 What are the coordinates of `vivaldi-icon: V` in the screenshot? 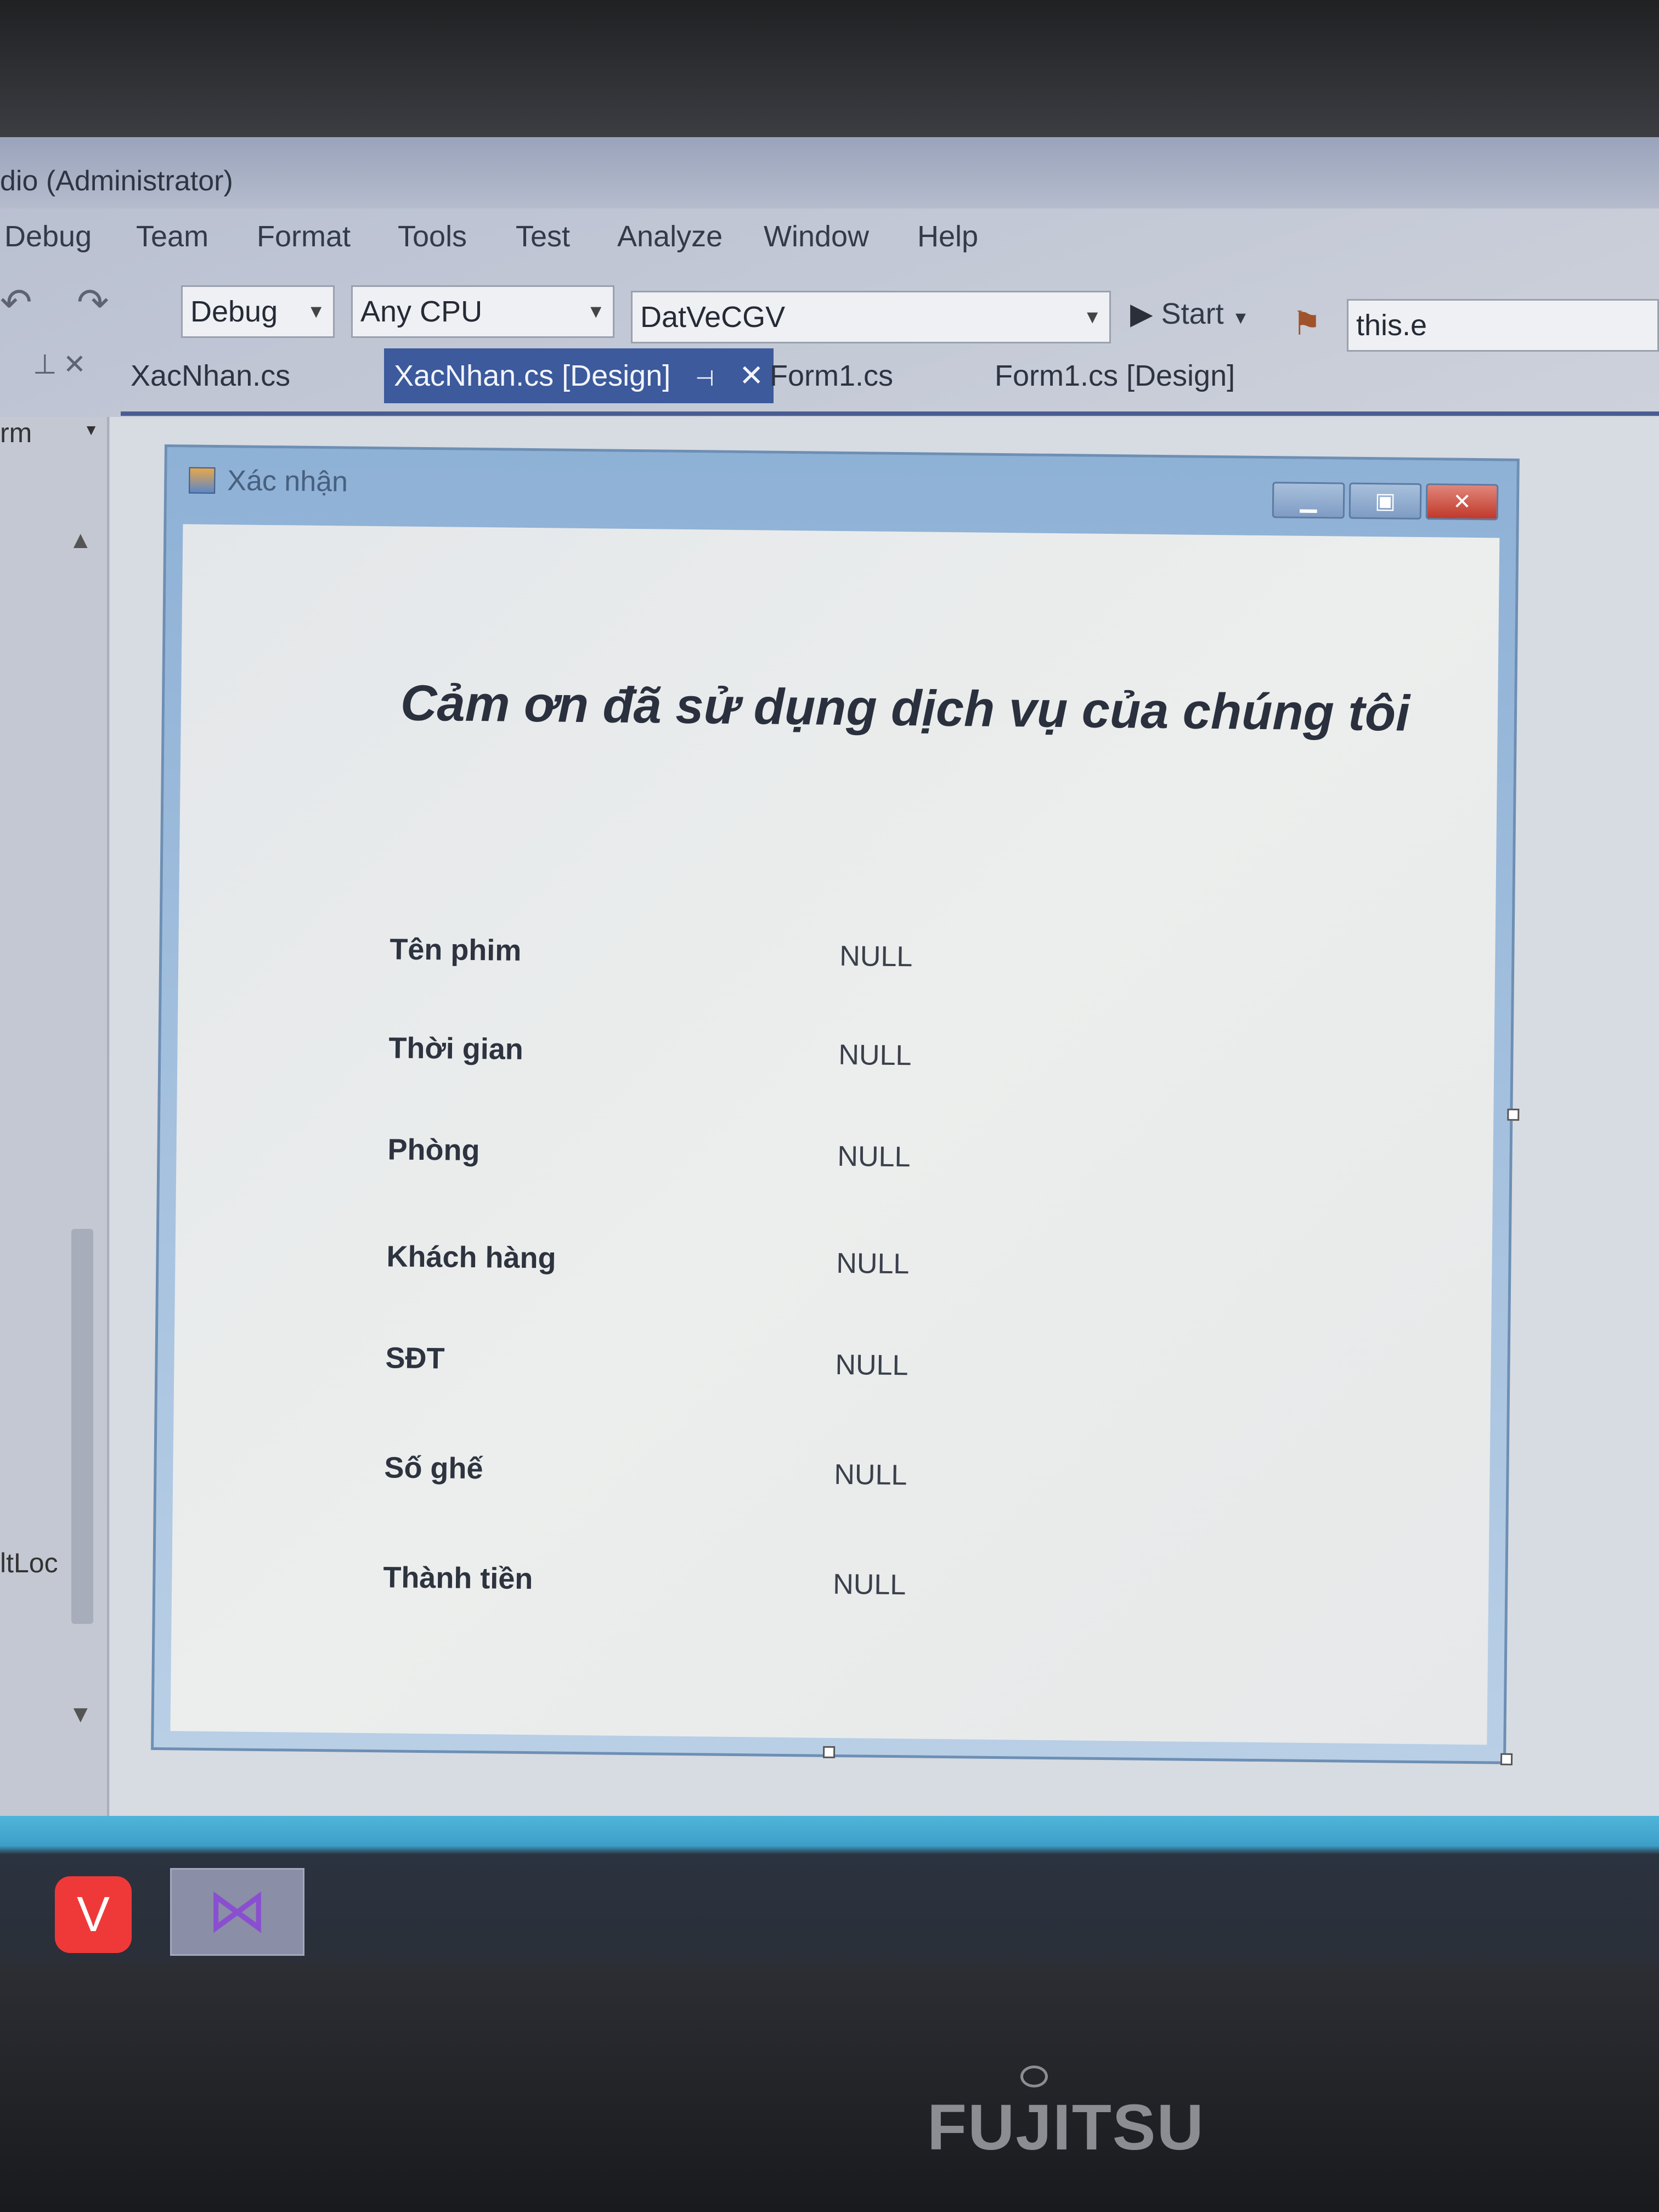 It's located at (93, 1915).